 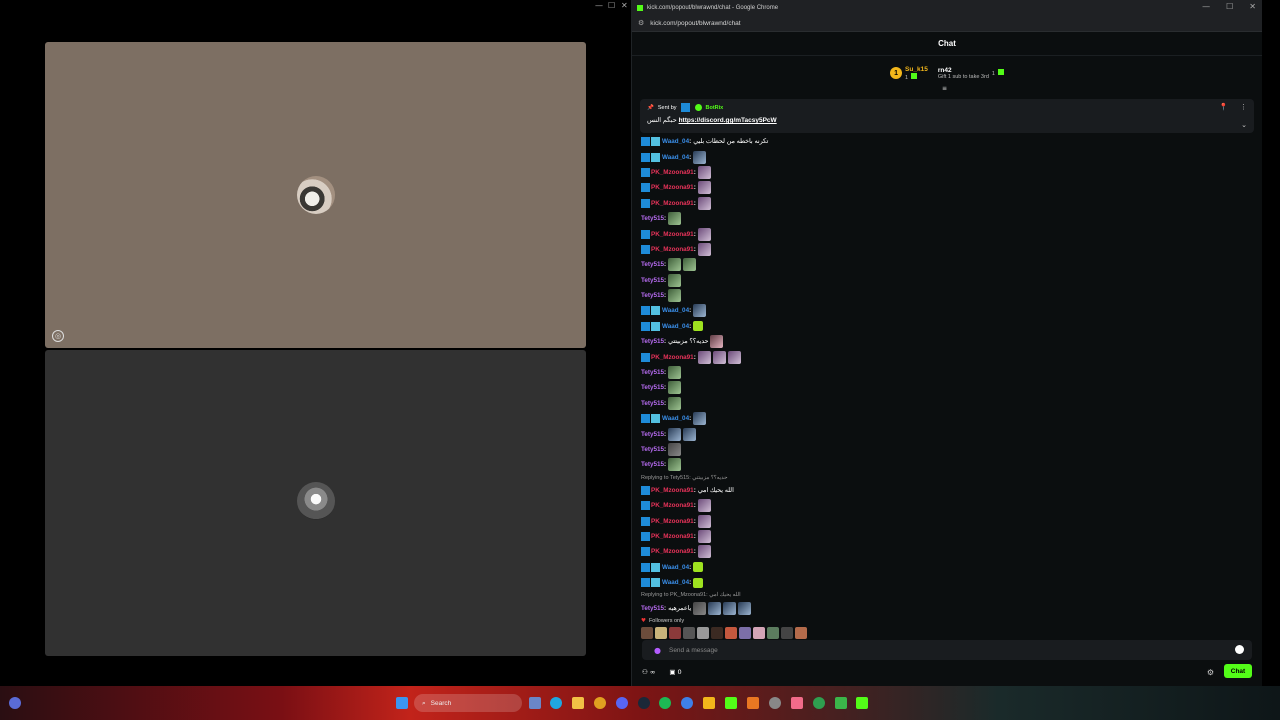 What do you see at coordinates (728, 120) in the screenshot?
I see `discord-link: https://discord.gg/mTacsy5PcW` at bounding box center [728, 120].